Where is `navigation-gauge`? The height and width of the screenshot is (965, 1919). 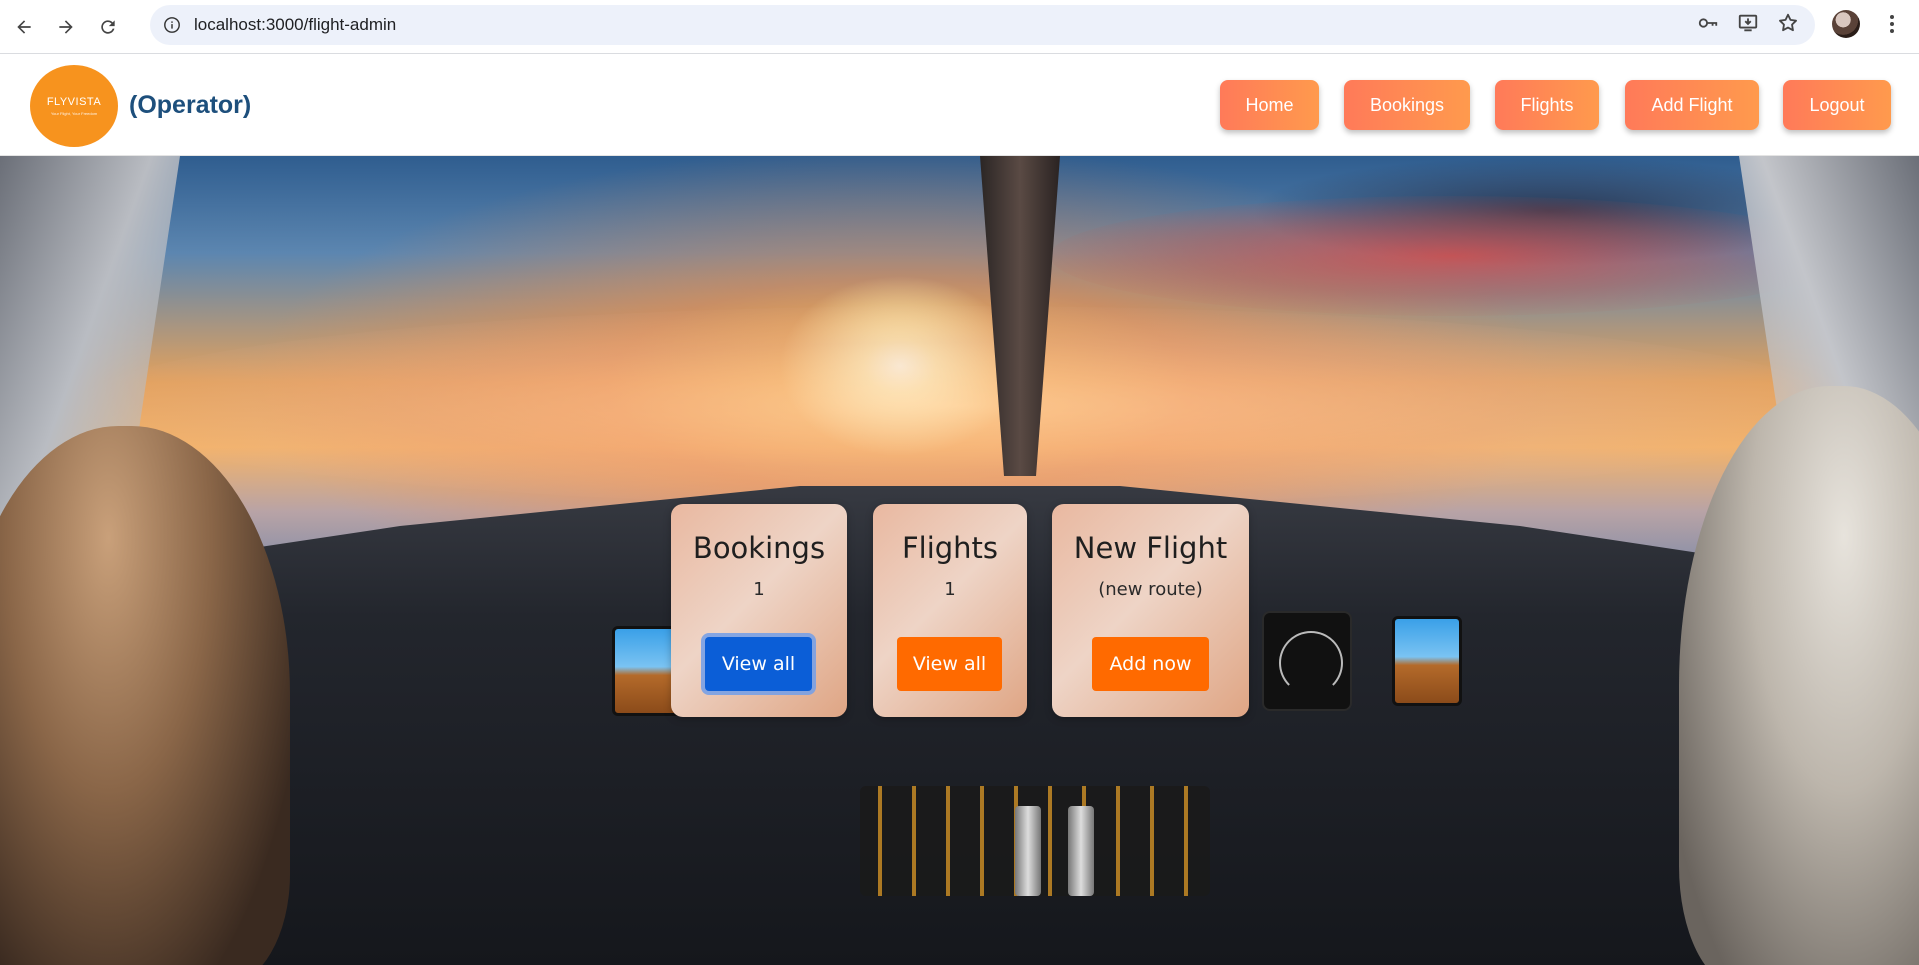 navigation-gauge is located at coordinates (1307, 661).